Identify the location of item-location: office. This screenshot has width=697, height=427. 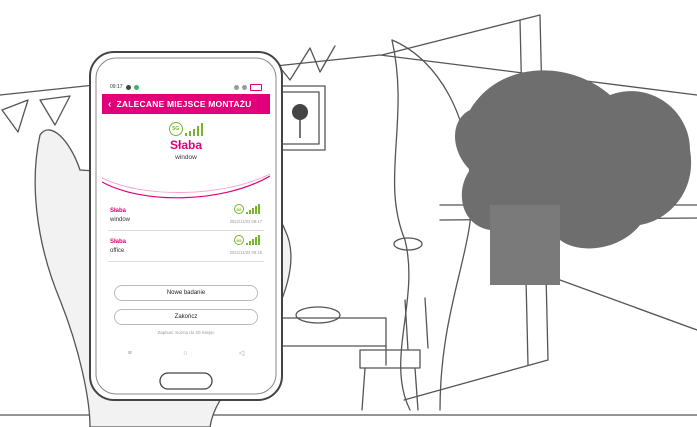
(117, 251).